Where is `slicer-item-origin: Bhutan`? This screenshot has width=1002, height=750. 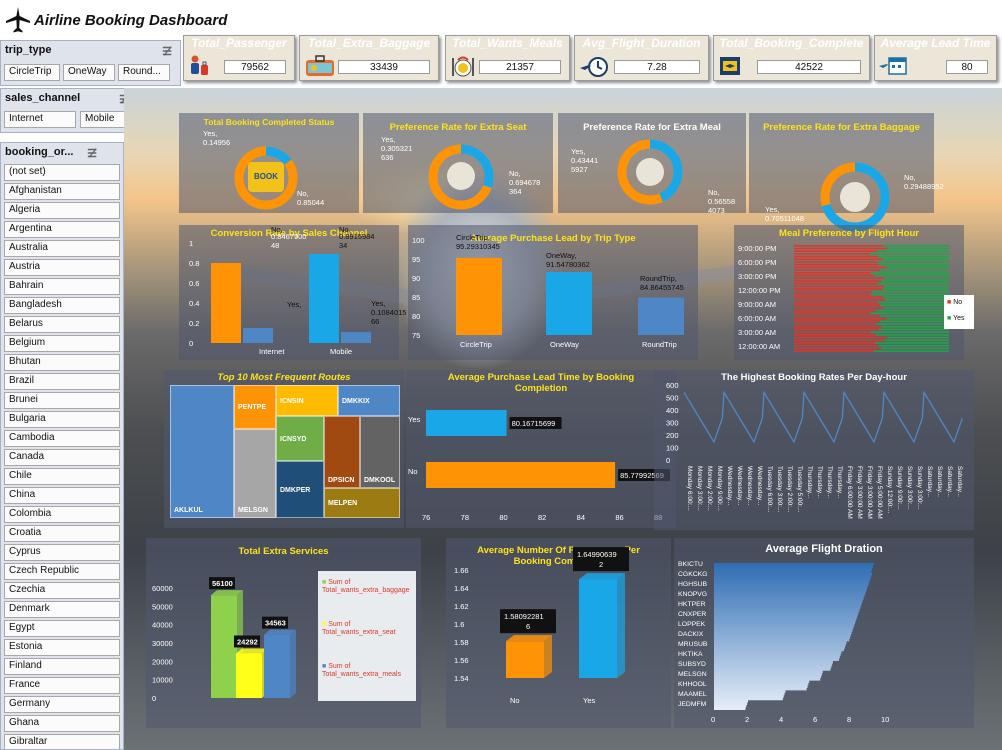
slicer-item-origin: Bhutan is located at coordinates (62, 362).